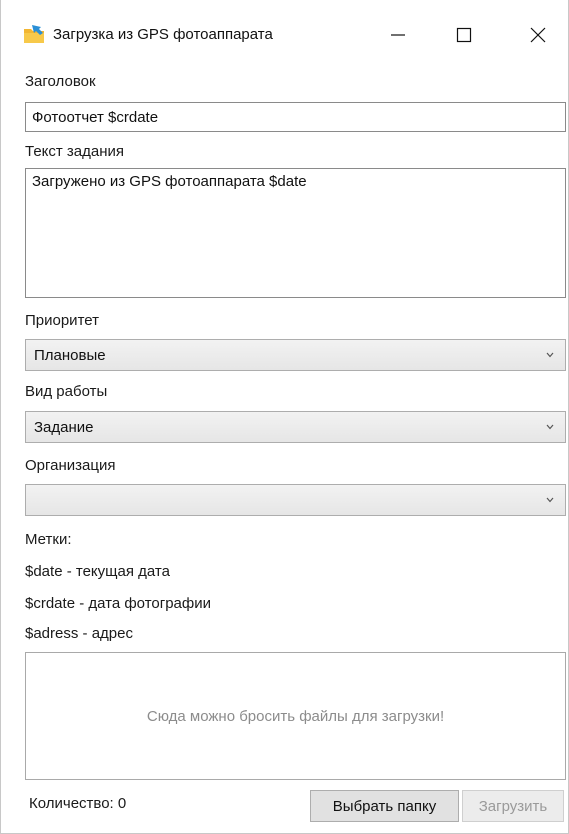 Image resolution: width=569 pixels, height=834 pixels. I want to click on close-button, so click(538, 35).